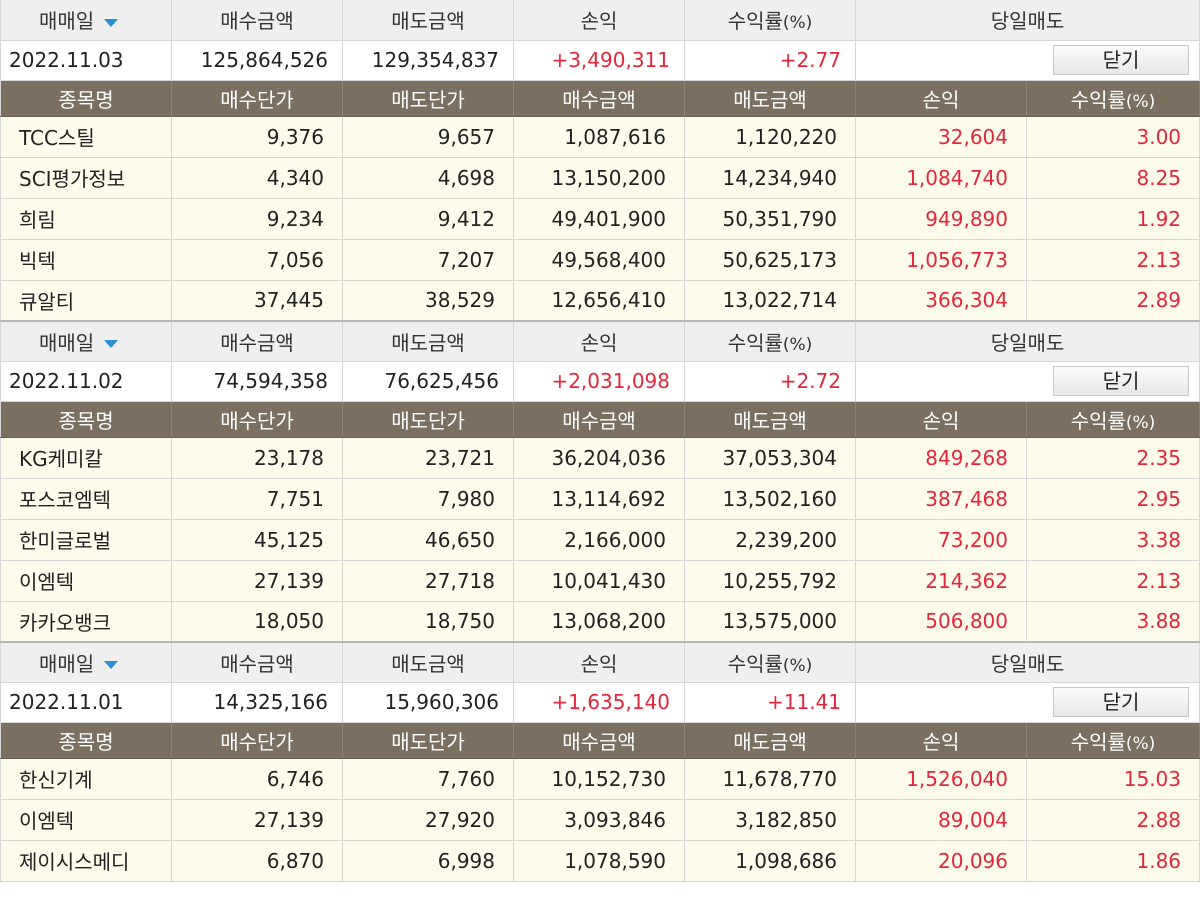 The height and width of the screenshot is (897, 1200). Describe the element at coordinates (1027, 341) in the screenshot. I see `day-sell-header: 당일매도` at that location.